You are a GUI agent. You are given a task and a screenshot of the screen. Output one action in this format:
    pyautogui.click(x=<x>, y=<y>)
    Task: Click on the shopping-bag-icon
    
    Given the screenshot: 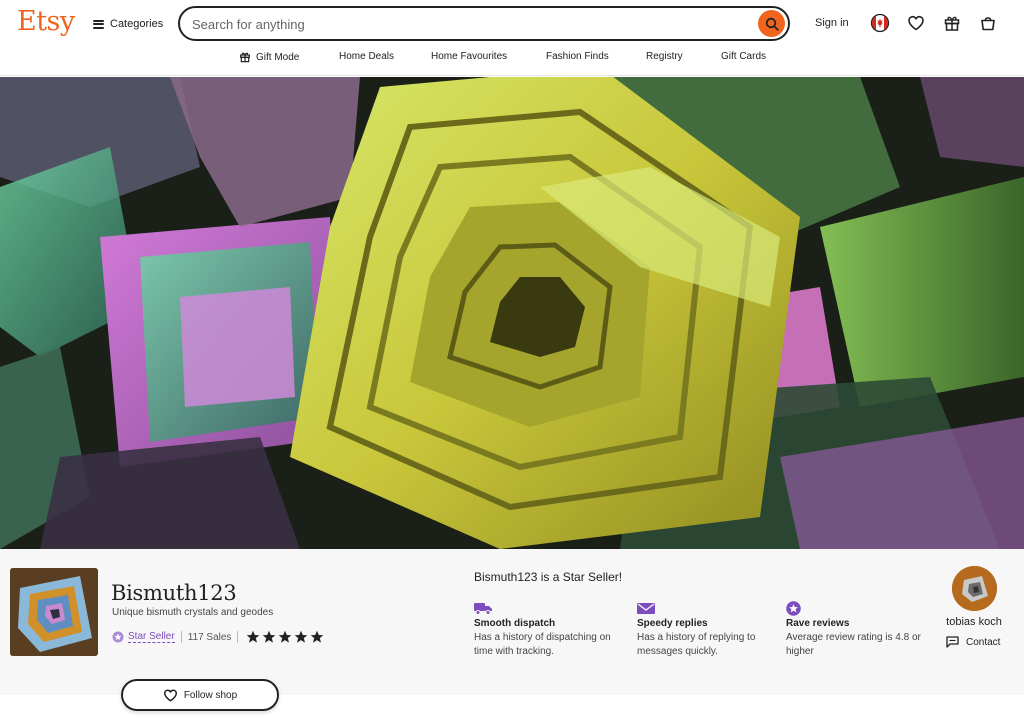 What is the action you would take?
    pyautogui.click(x=988, y=24)
    